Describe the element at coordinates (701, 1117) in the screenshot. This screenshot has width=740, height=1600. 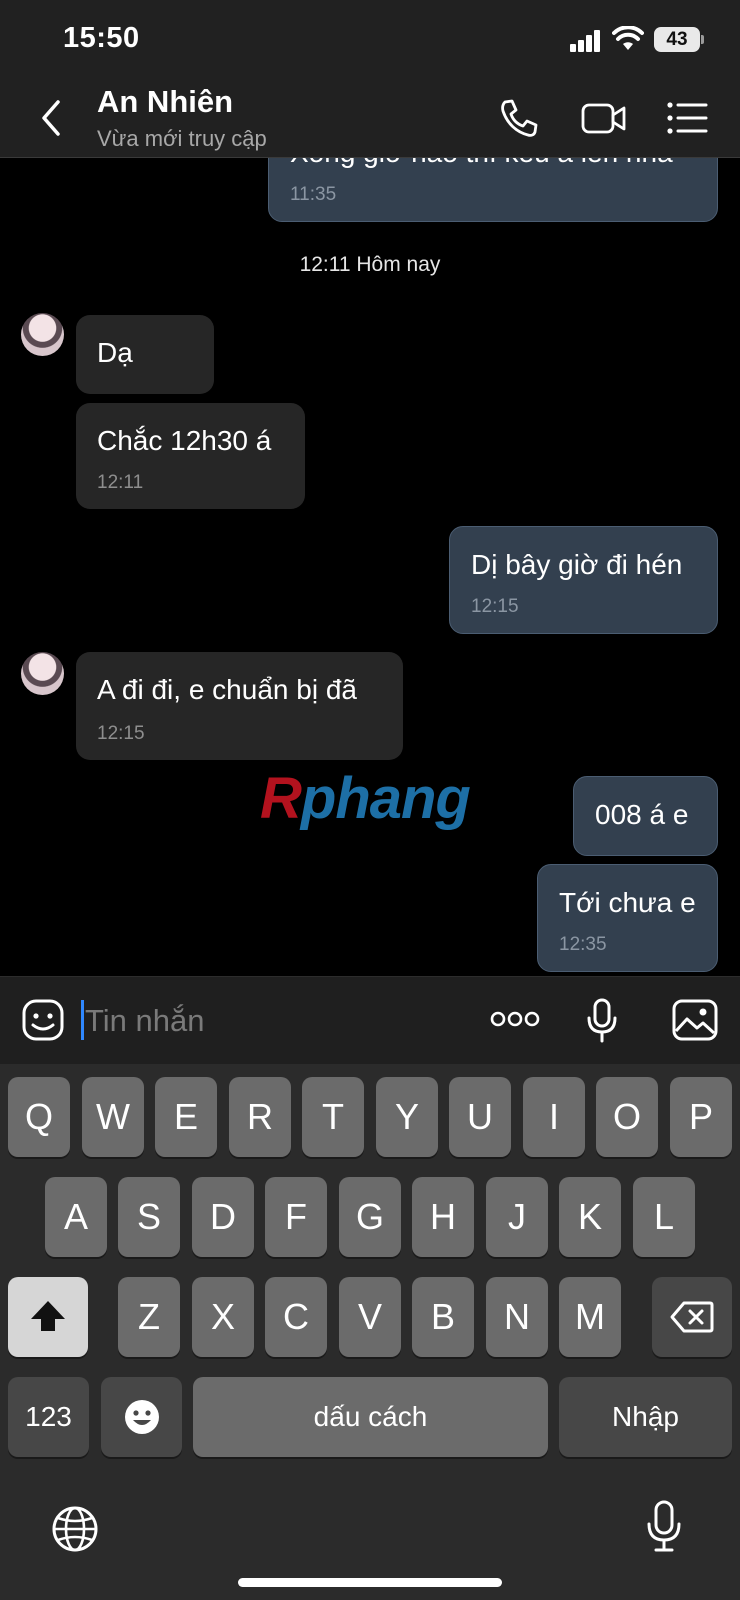
I see `key-p: P` at that location.